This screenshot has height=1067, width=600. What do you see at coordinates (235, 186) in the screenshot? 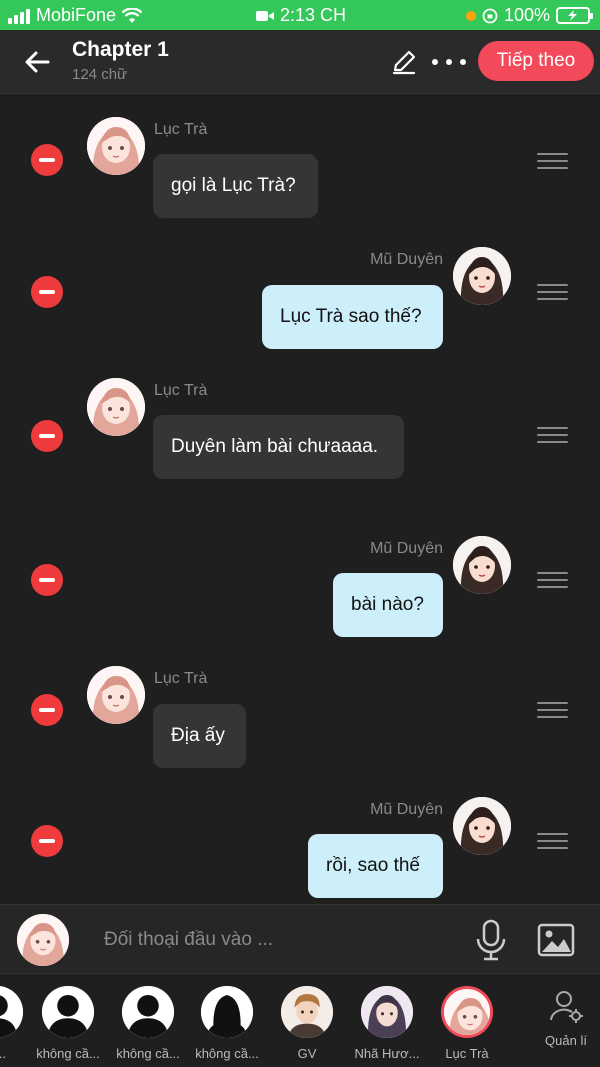
I see `message-bubble: gọi là Lục Trà?` at bounding box center [235, 186].